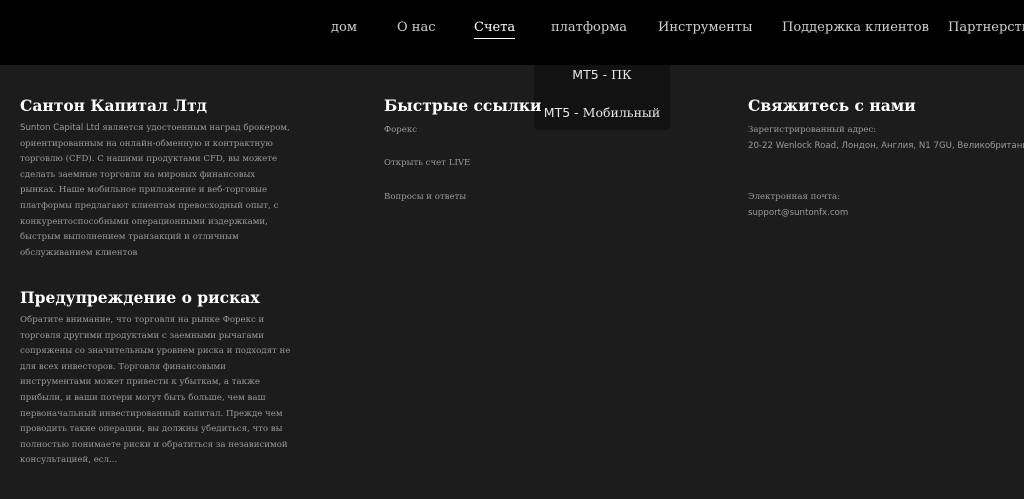  Describe the element at coordinates (621, 74) in the screenshot. I see `dropdown-item-label: ПК` at that location.